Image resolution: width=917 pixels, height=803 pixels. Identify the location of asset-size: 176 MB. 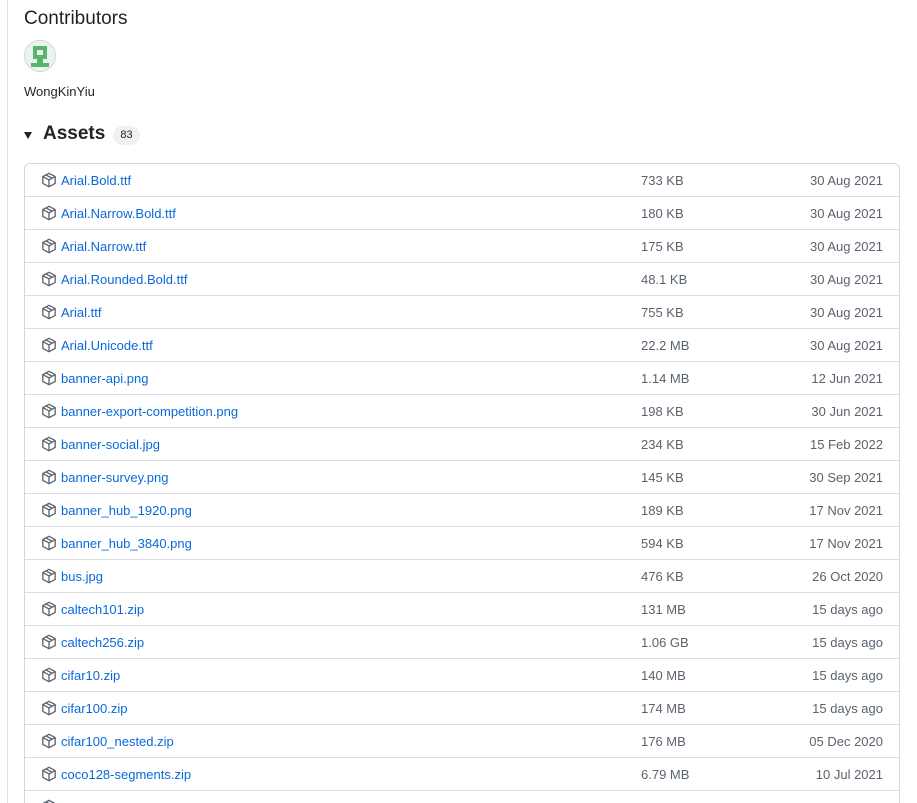
(663, 741).